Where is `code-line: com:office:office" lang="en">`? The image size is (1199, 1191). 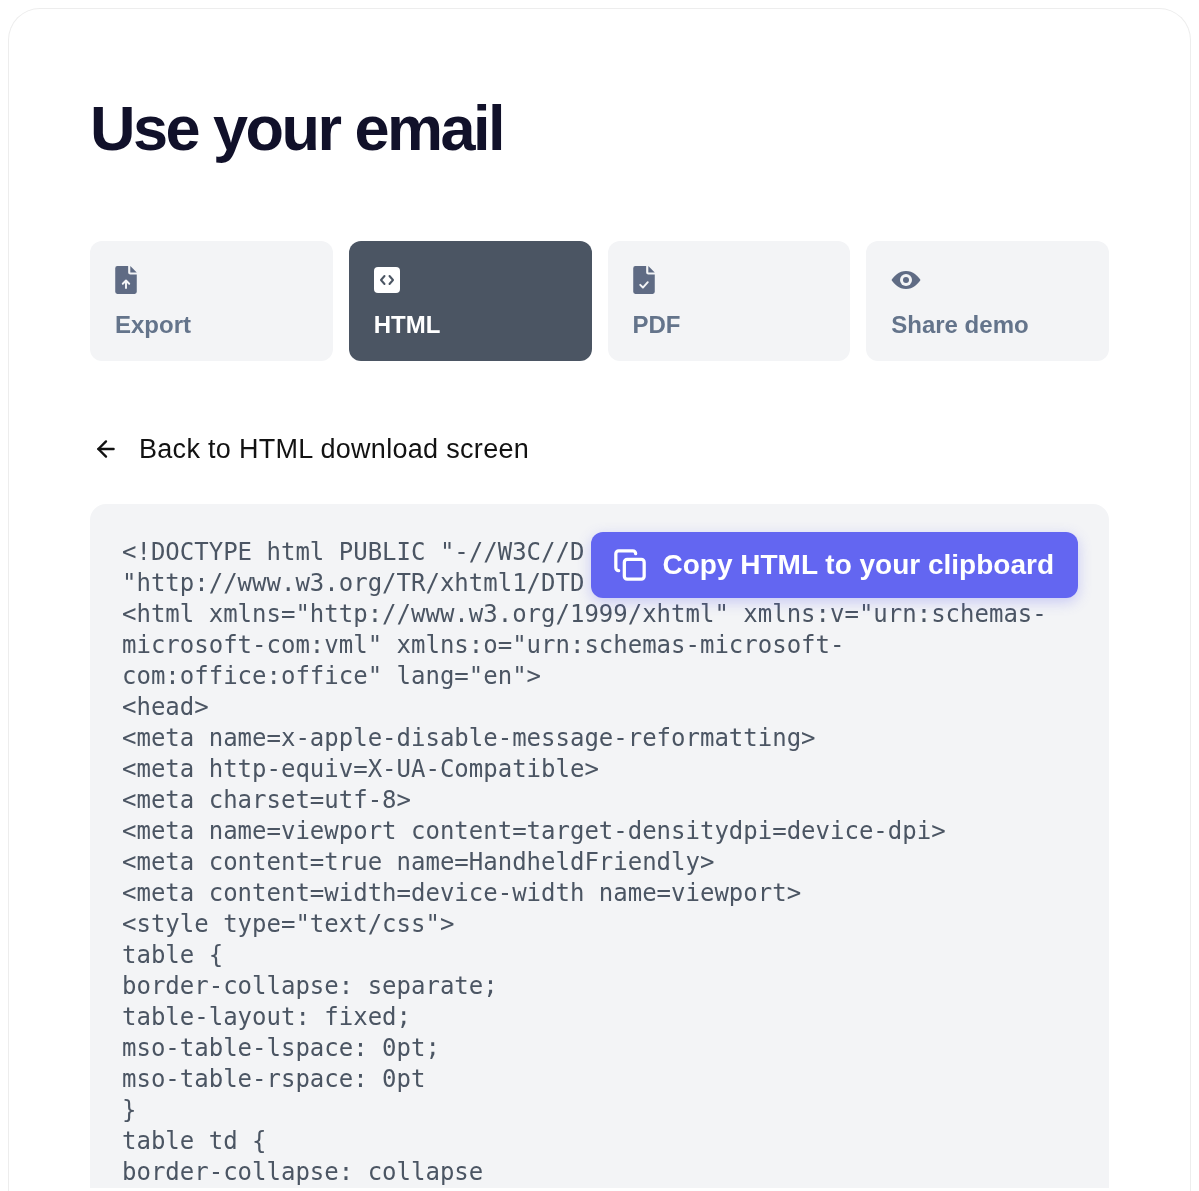 code-line: com:office:office" lang="en"> is located at coordinates (332, 676).